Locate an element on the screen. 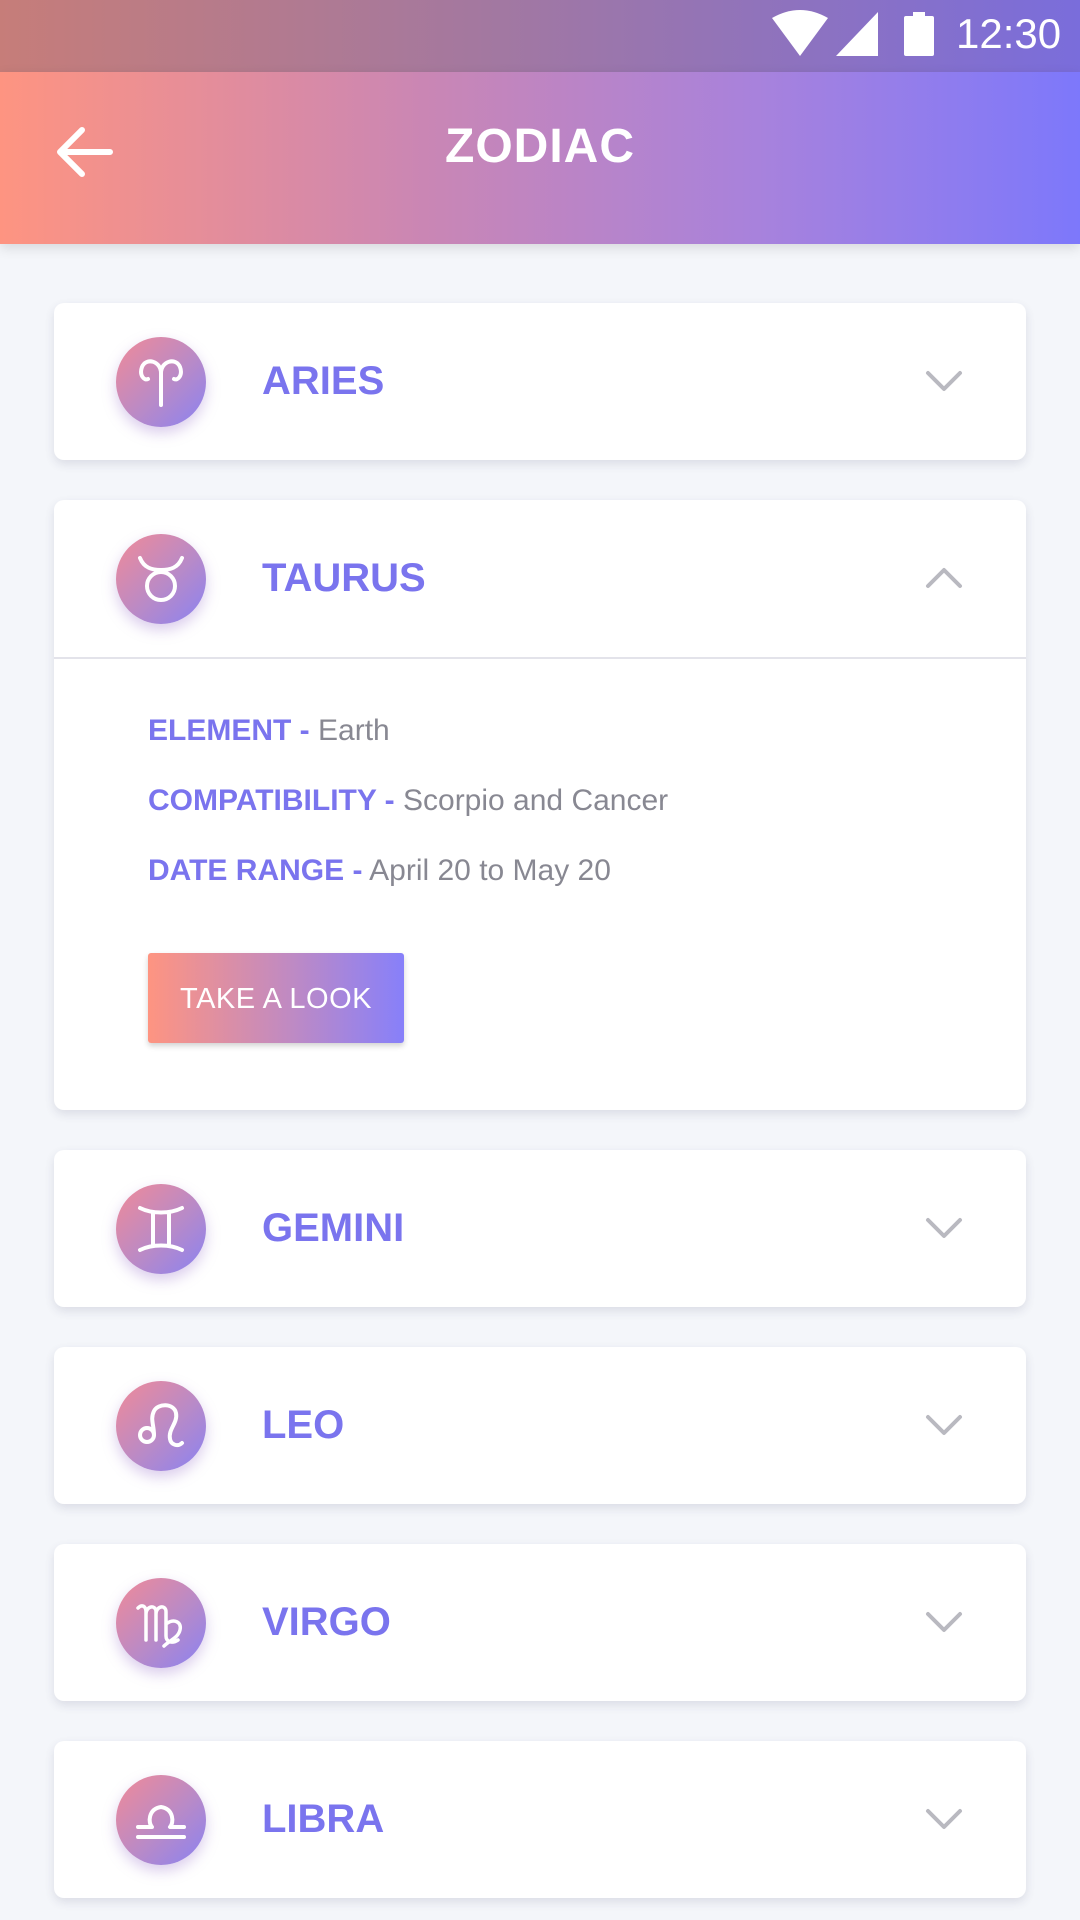 Image resolution: width=1080 pixels, height=1920 pixels. detail-compatibility: COMPATIBILITY - Scorpio and Cancer is located at coordinates (408, 801).